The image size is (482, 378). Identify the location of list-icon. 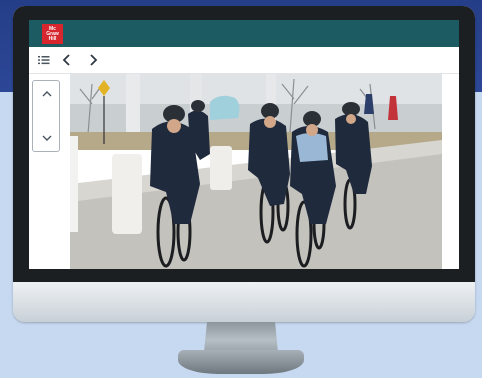
(44, 60).